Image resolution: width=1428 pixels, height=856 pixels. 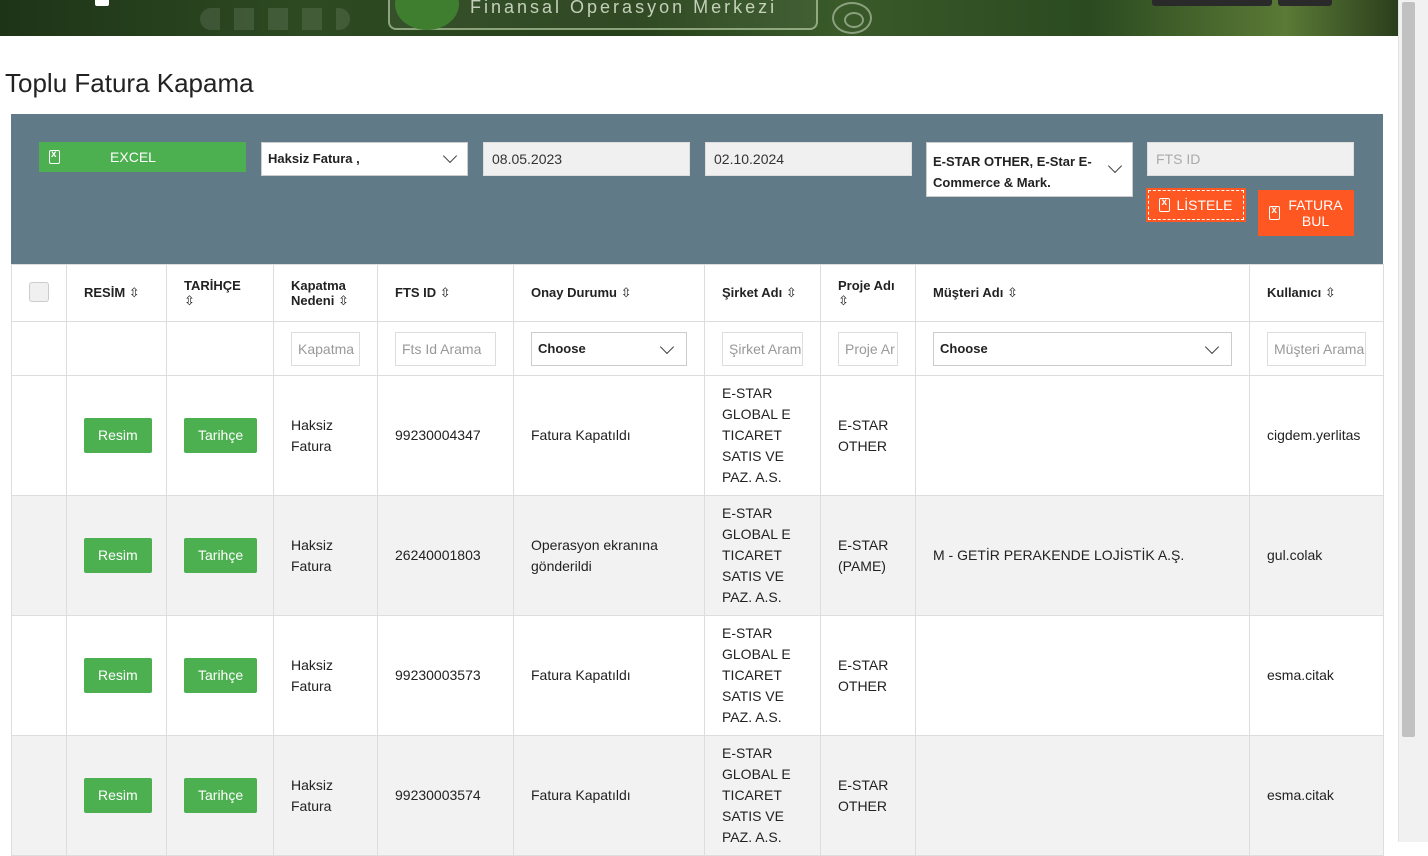 What do you see at coordinates (1408, 369) in the screenshot?
I see `scrollbar-thumb` at bounding box center [1408, 369].